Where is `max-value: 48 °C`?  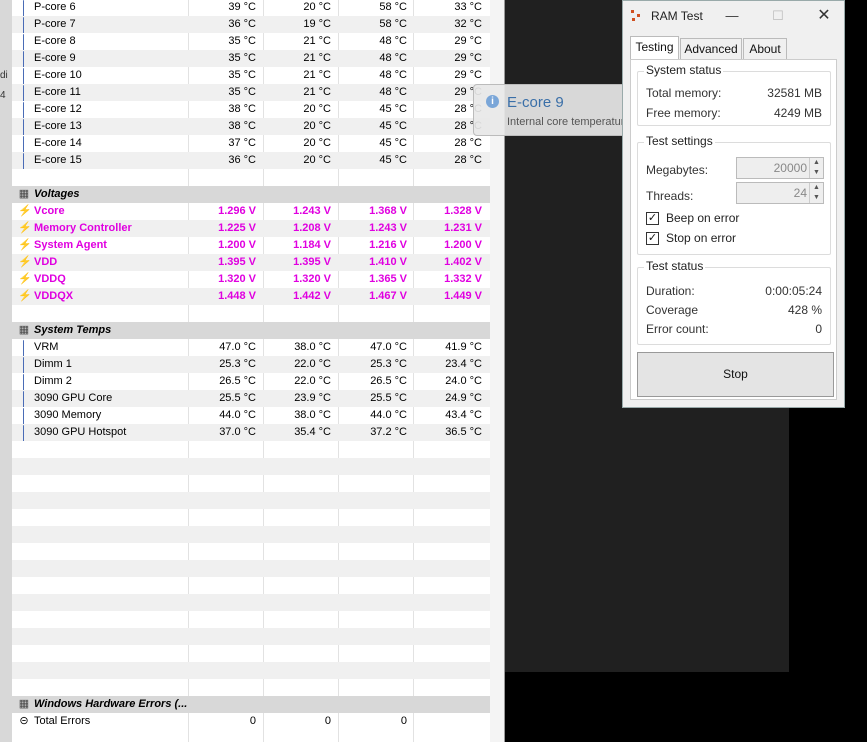 max-value: 48 °C is located at coordinates (393, 75).